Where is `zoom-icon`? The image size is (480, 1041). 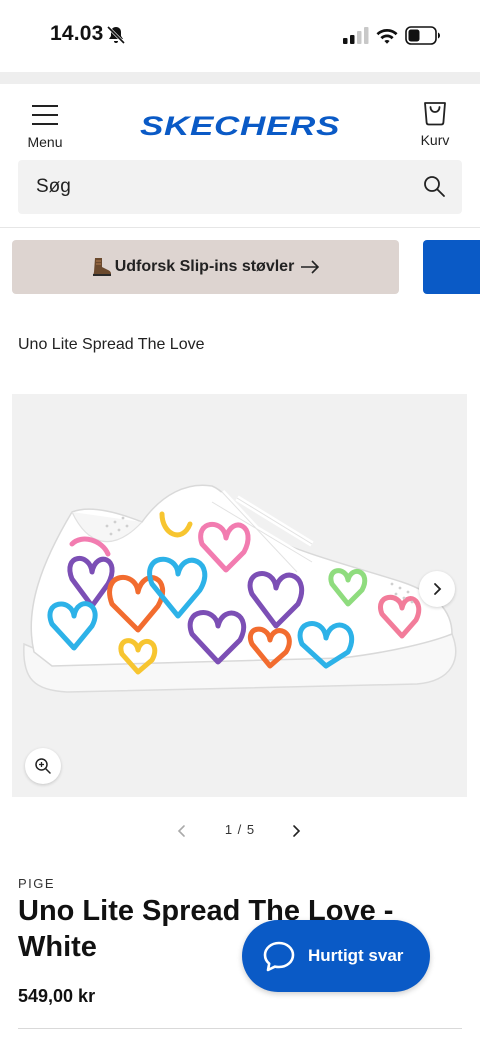 zoom-icon is located at coordinates (43, 766).